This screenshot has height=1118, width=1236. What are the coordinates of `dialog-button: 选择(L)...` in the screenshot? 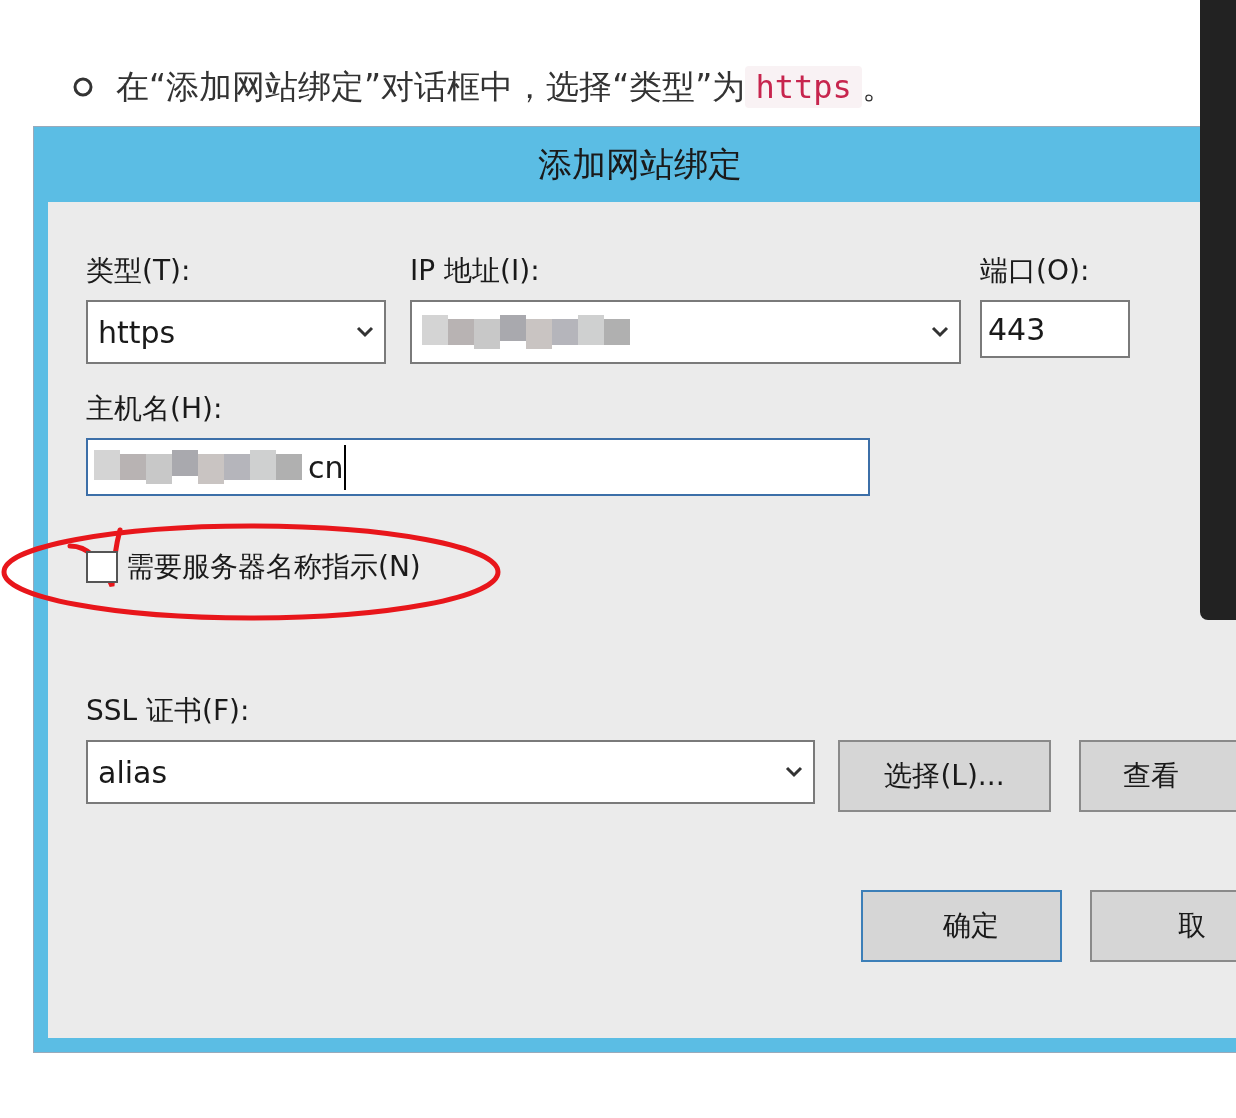 It's located at (945, 776).